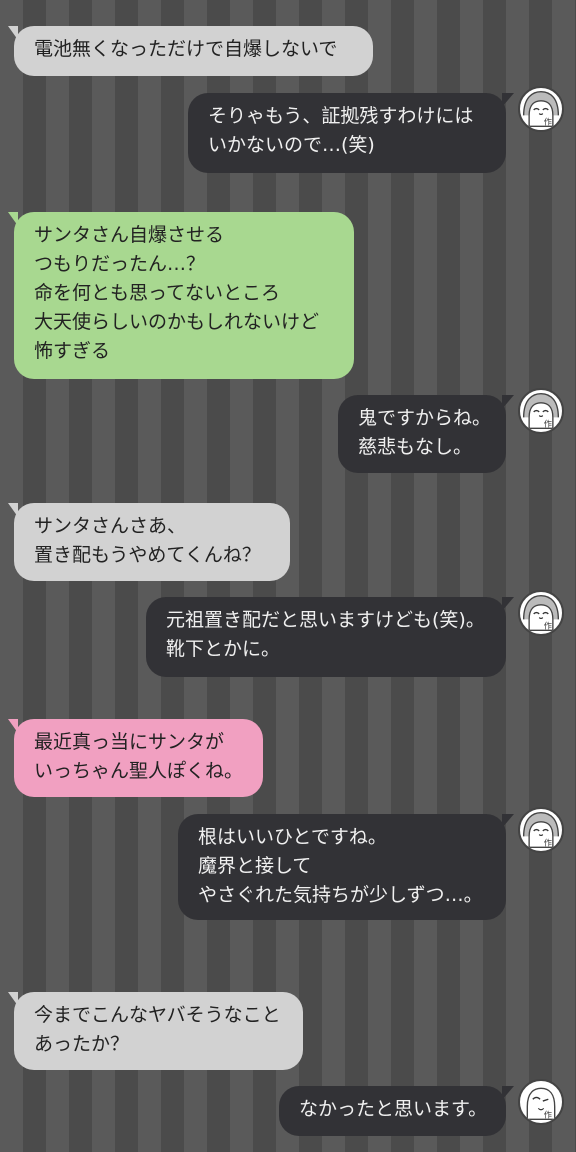  I want to click on message-text: 根はいいひとですね。, so click(292, 837).